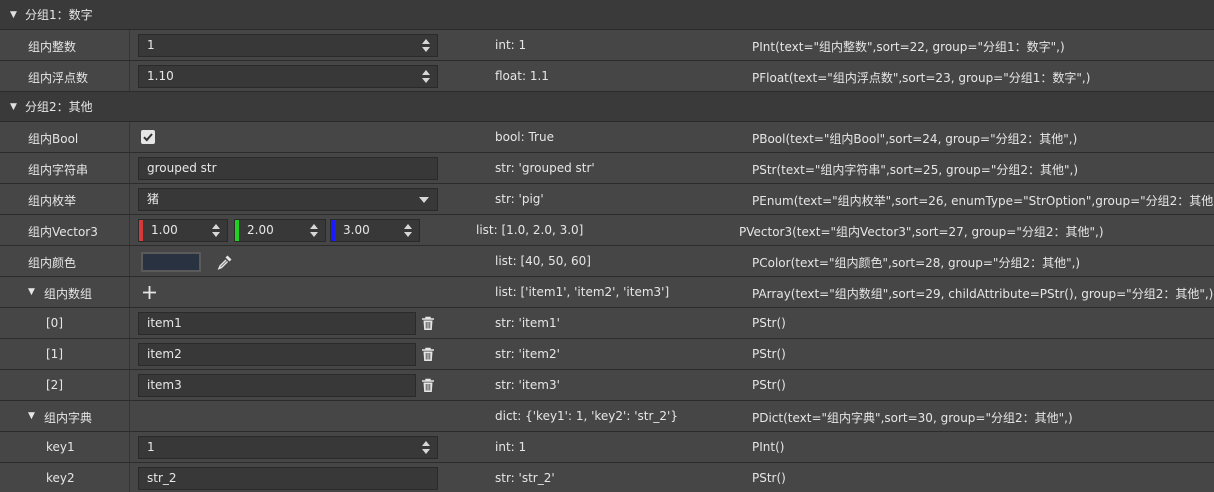 Image resolution: width=1214 pixels, height=492 pixels. What do you see at coordinates (52, 263) in the screenshot?
I see `property-label: 组内颜色` at bounding box center [52, 263].